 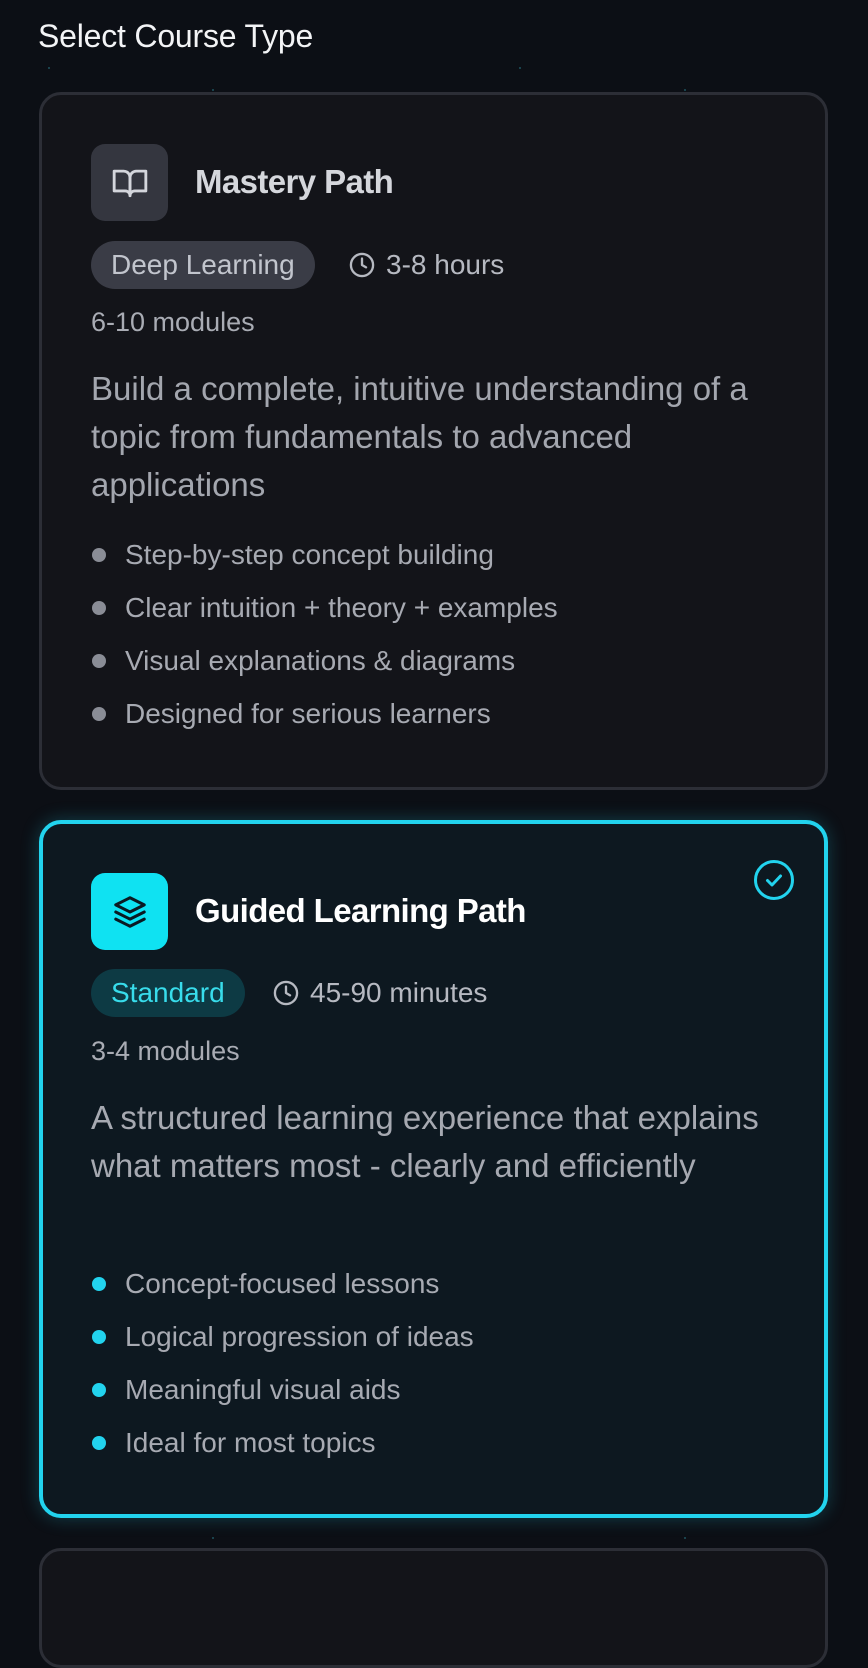 I want to click on page-title: Select Course Type, so click(x=176, y=36).